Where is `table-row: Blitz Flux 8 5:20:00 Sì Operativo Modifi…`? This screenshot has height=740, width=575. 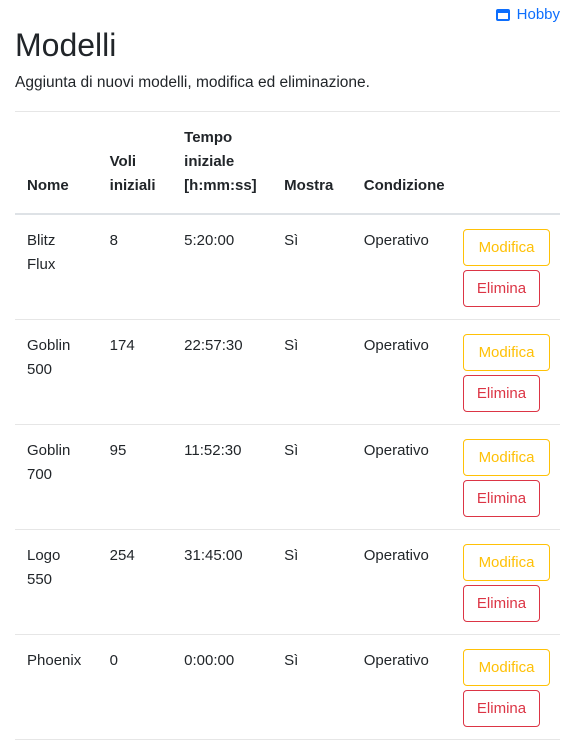 table-row: Blitz Flux 8 5:20:00 Sì Operativo Modifi… is located at coordinates (287, 267).